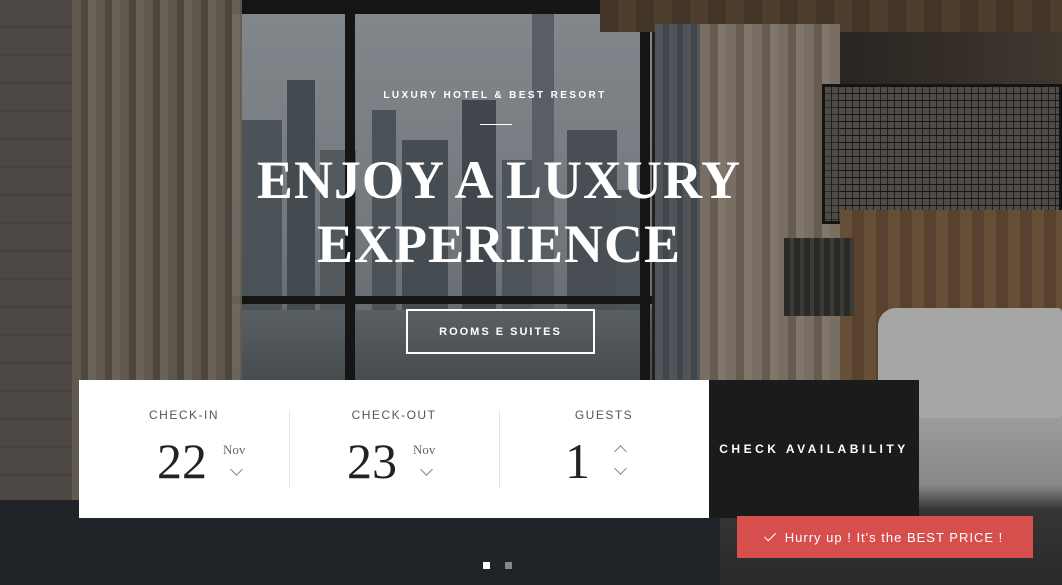  I want to click on chevron-up-icon, so click(620, 451).